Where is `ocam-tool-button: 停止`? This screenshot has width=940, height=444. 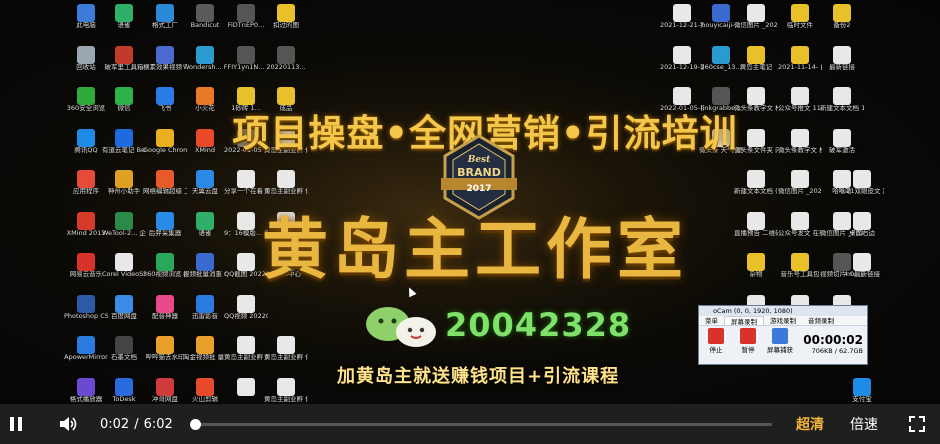 ocam-tool-button: 停止 is located at coordinates (716, 341).